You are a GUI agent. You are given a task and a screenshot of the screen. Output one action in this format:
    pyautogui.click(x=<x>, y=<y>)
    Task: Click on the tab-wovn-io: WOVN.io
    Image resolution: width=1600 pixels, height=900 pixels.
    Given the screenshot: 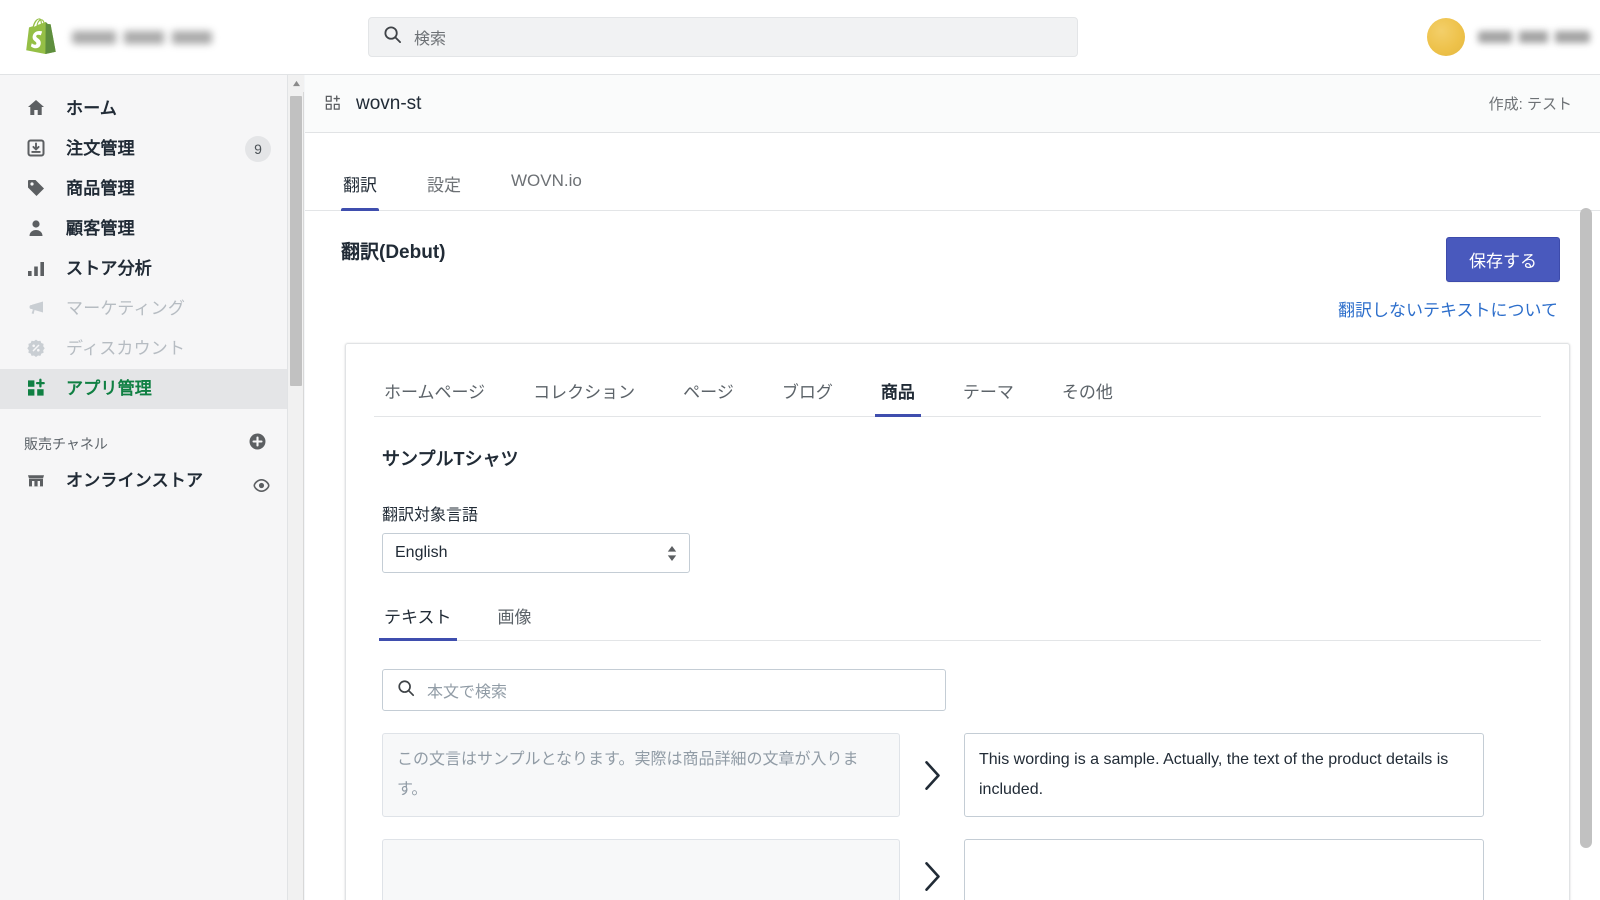 What is the action you would take?
    pyautogui.click(x=546, y=185)
    